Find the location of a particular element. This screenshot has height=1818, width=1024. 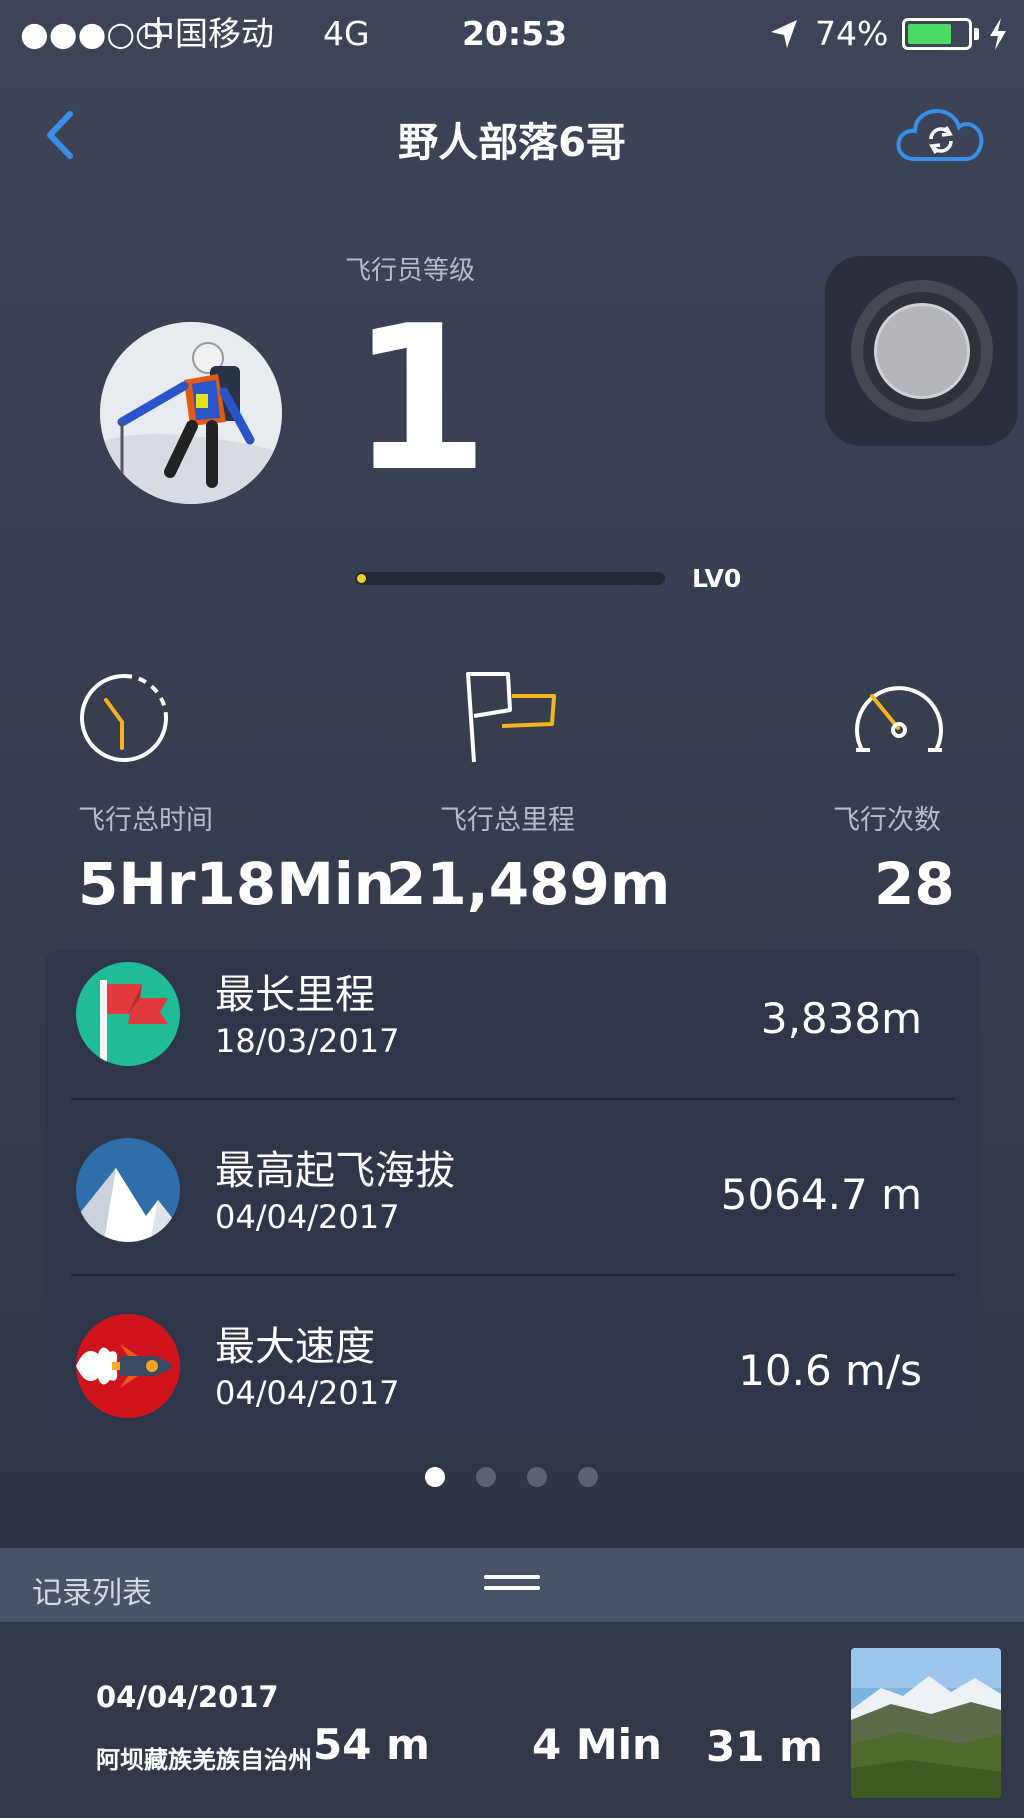

pilot-level-label: 飞行员等级 is located at coordinates (410, 271).